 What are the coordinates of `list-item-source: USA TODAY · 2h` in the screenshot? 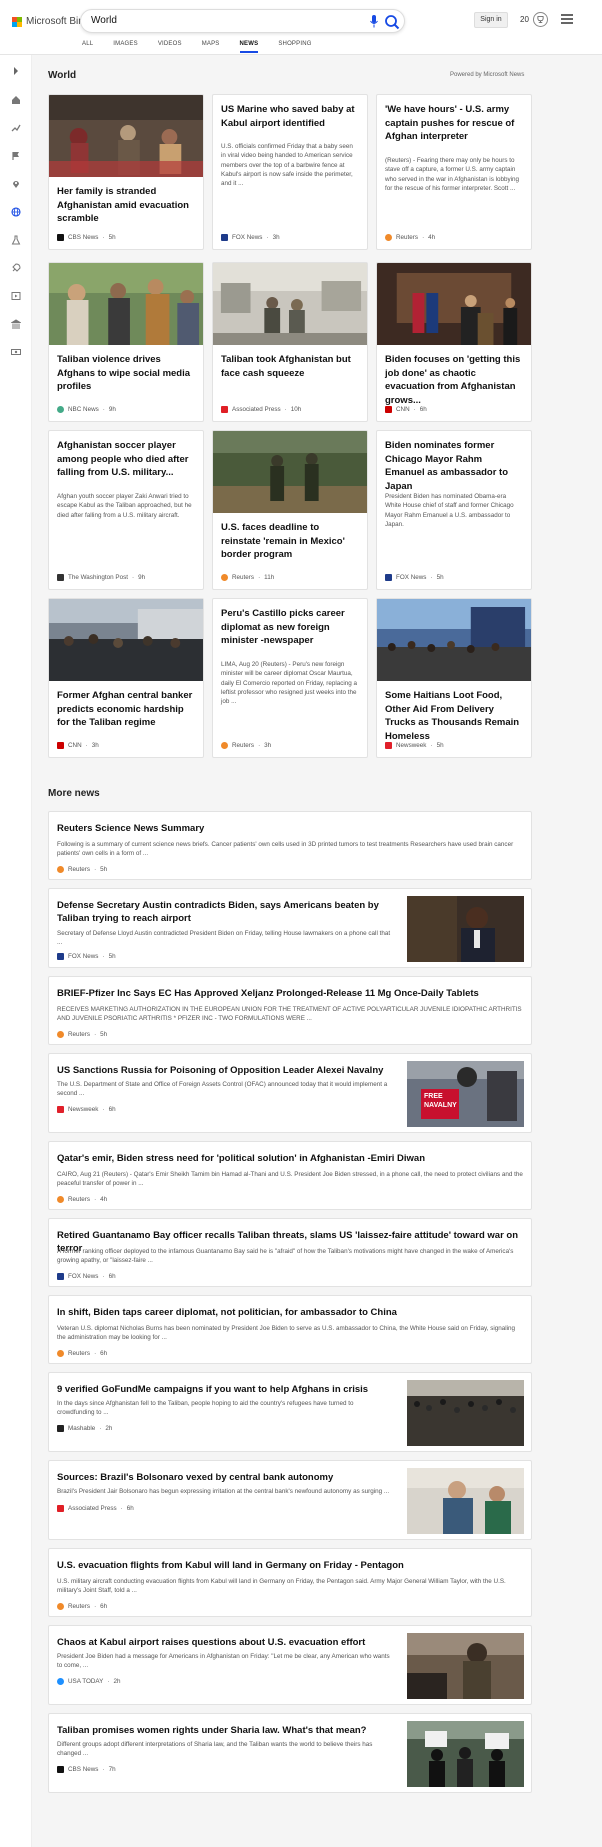 It's located at (88, 1681).